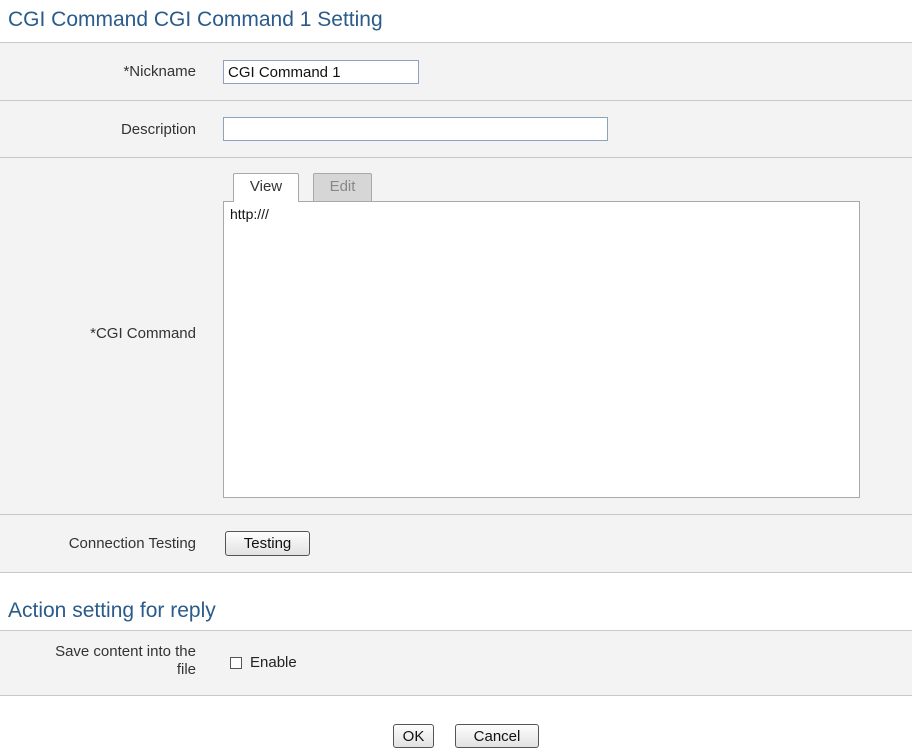  Describe the element at coordinates (159, 71) in the screenshot. I see `nickname-label: *Nickname` at that location.